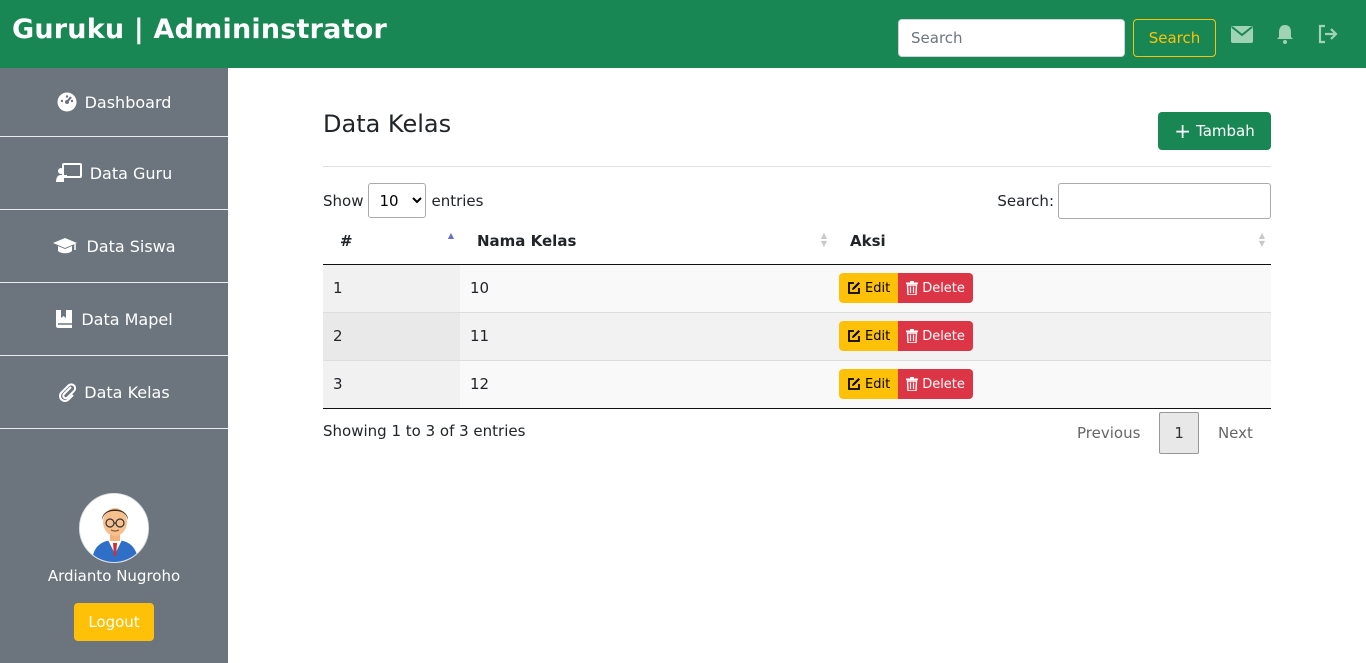 The height and width of the screenshot is (663, 1366). I want to click on table-info: Showing 1 to 3 of 3 entries, so click(424, 431).